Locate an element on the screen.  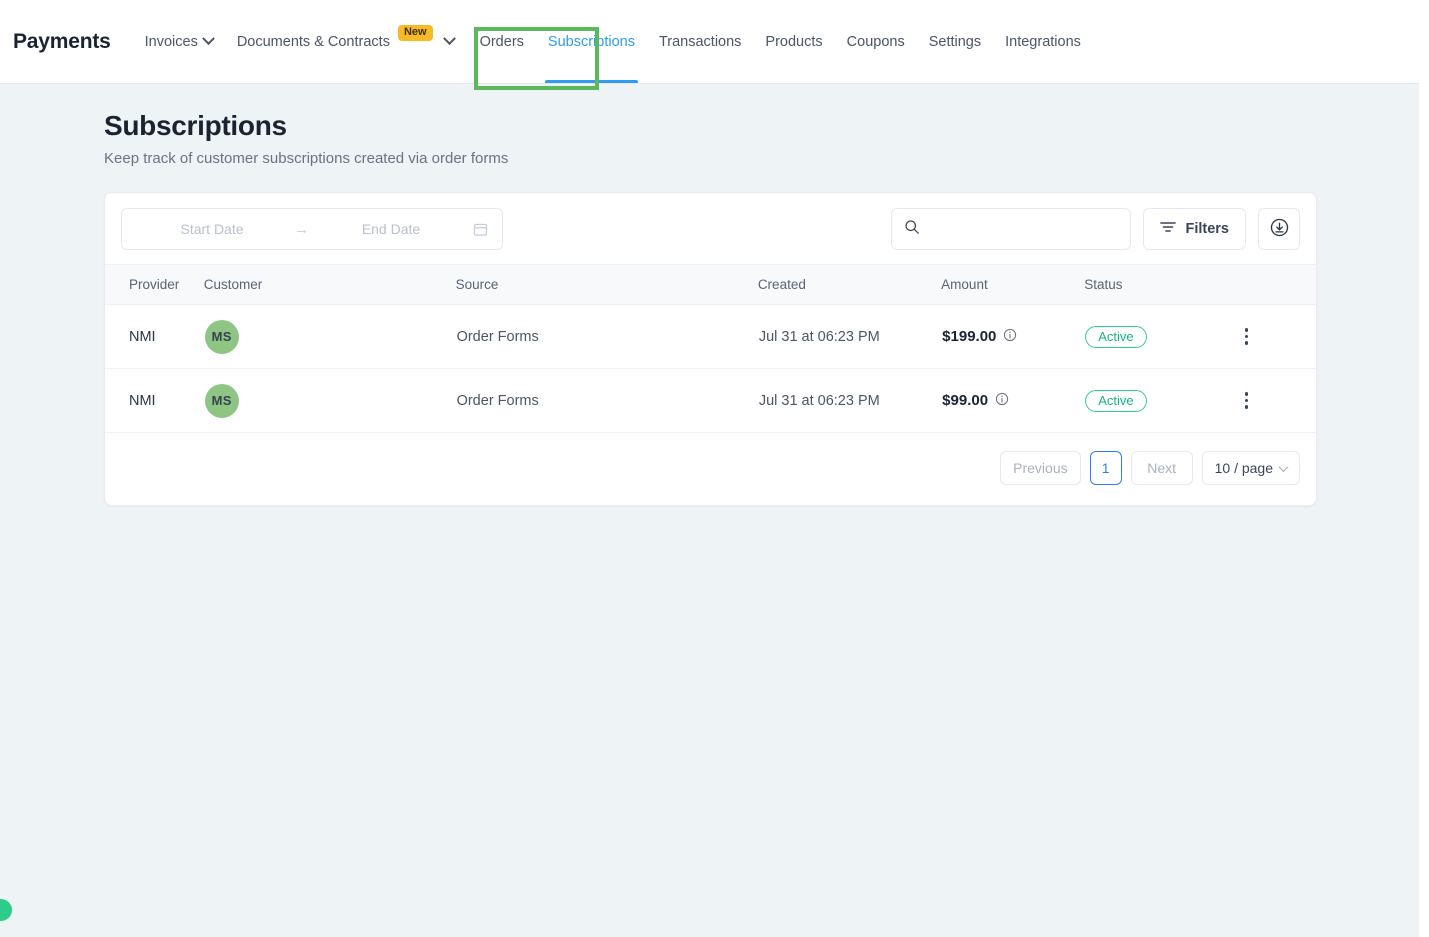
previous-page-button: Previous is located at coordinates (1040, 468).